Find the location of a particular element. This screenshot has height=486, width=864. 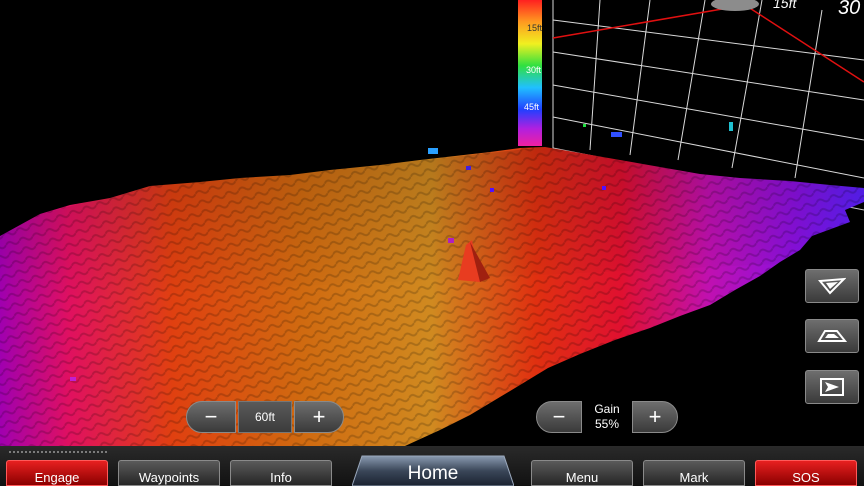

grid-label-30: 30 is located at coordinates (849, 9).